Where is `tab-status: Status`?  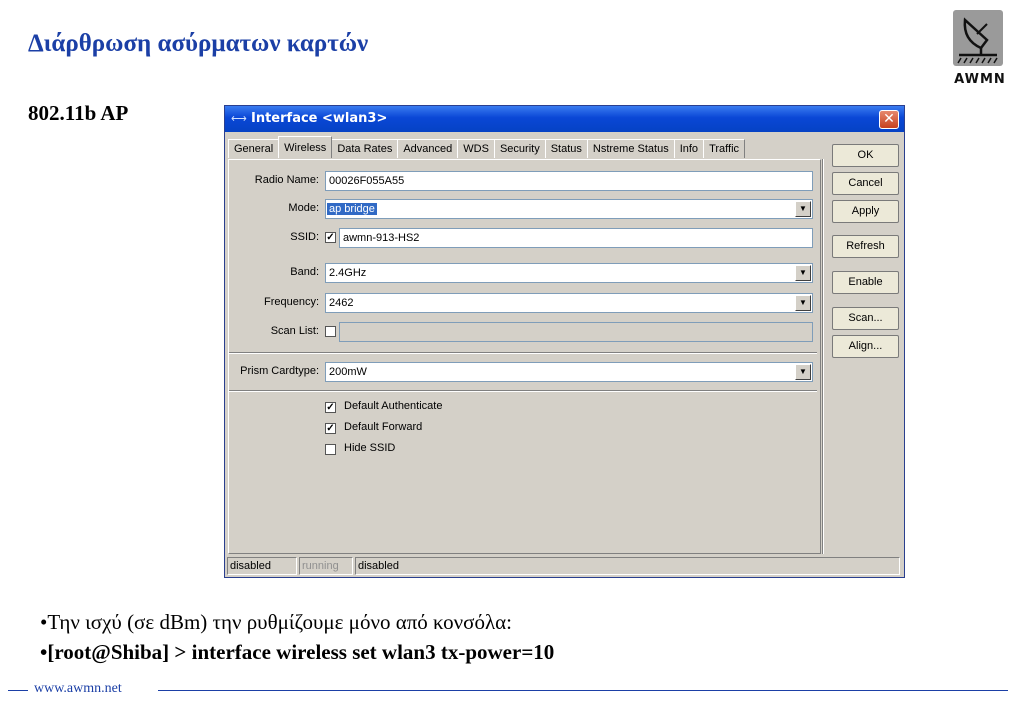
tab-status: Status is located at coordinates (566, 148).